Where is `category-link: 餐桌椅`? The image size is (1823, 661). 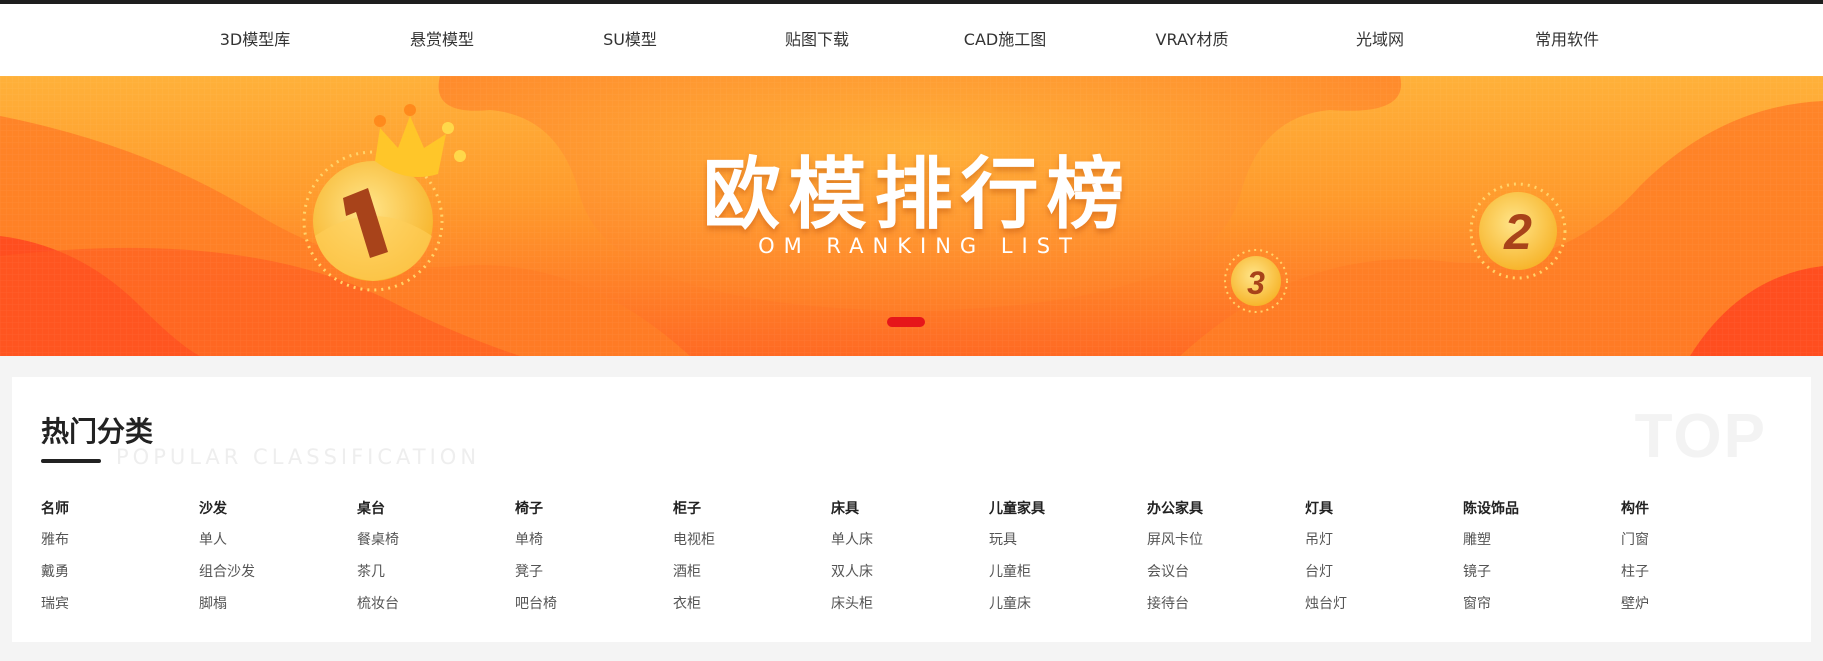
category-link: 餐桌椅 is located at coordinates (432, 540).